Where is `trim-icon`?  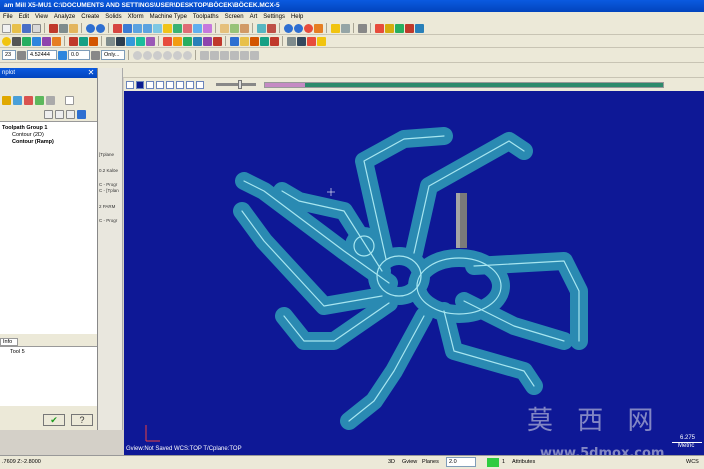 trim-icon is located at coordinates (73, 41).